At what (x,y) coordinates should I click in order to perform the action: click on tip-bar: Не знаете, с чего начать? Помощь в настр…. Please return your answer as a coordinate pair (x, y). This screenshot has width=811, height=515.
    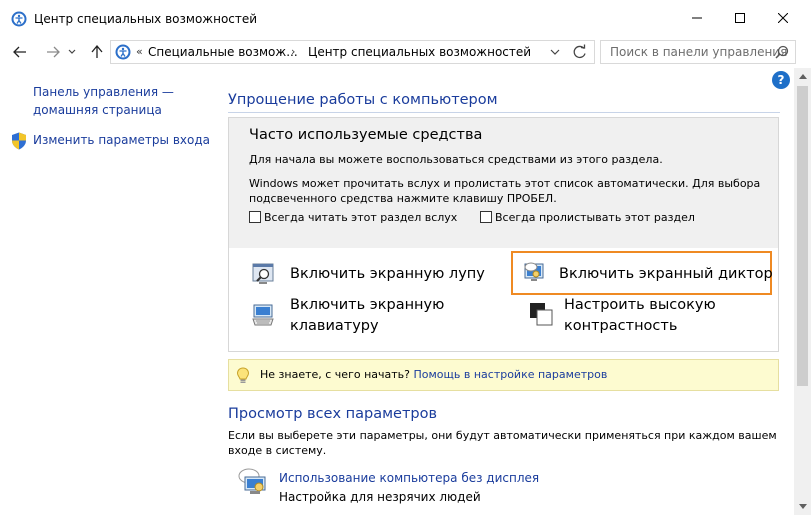
    Looking at the image, I should click on (503, 375).